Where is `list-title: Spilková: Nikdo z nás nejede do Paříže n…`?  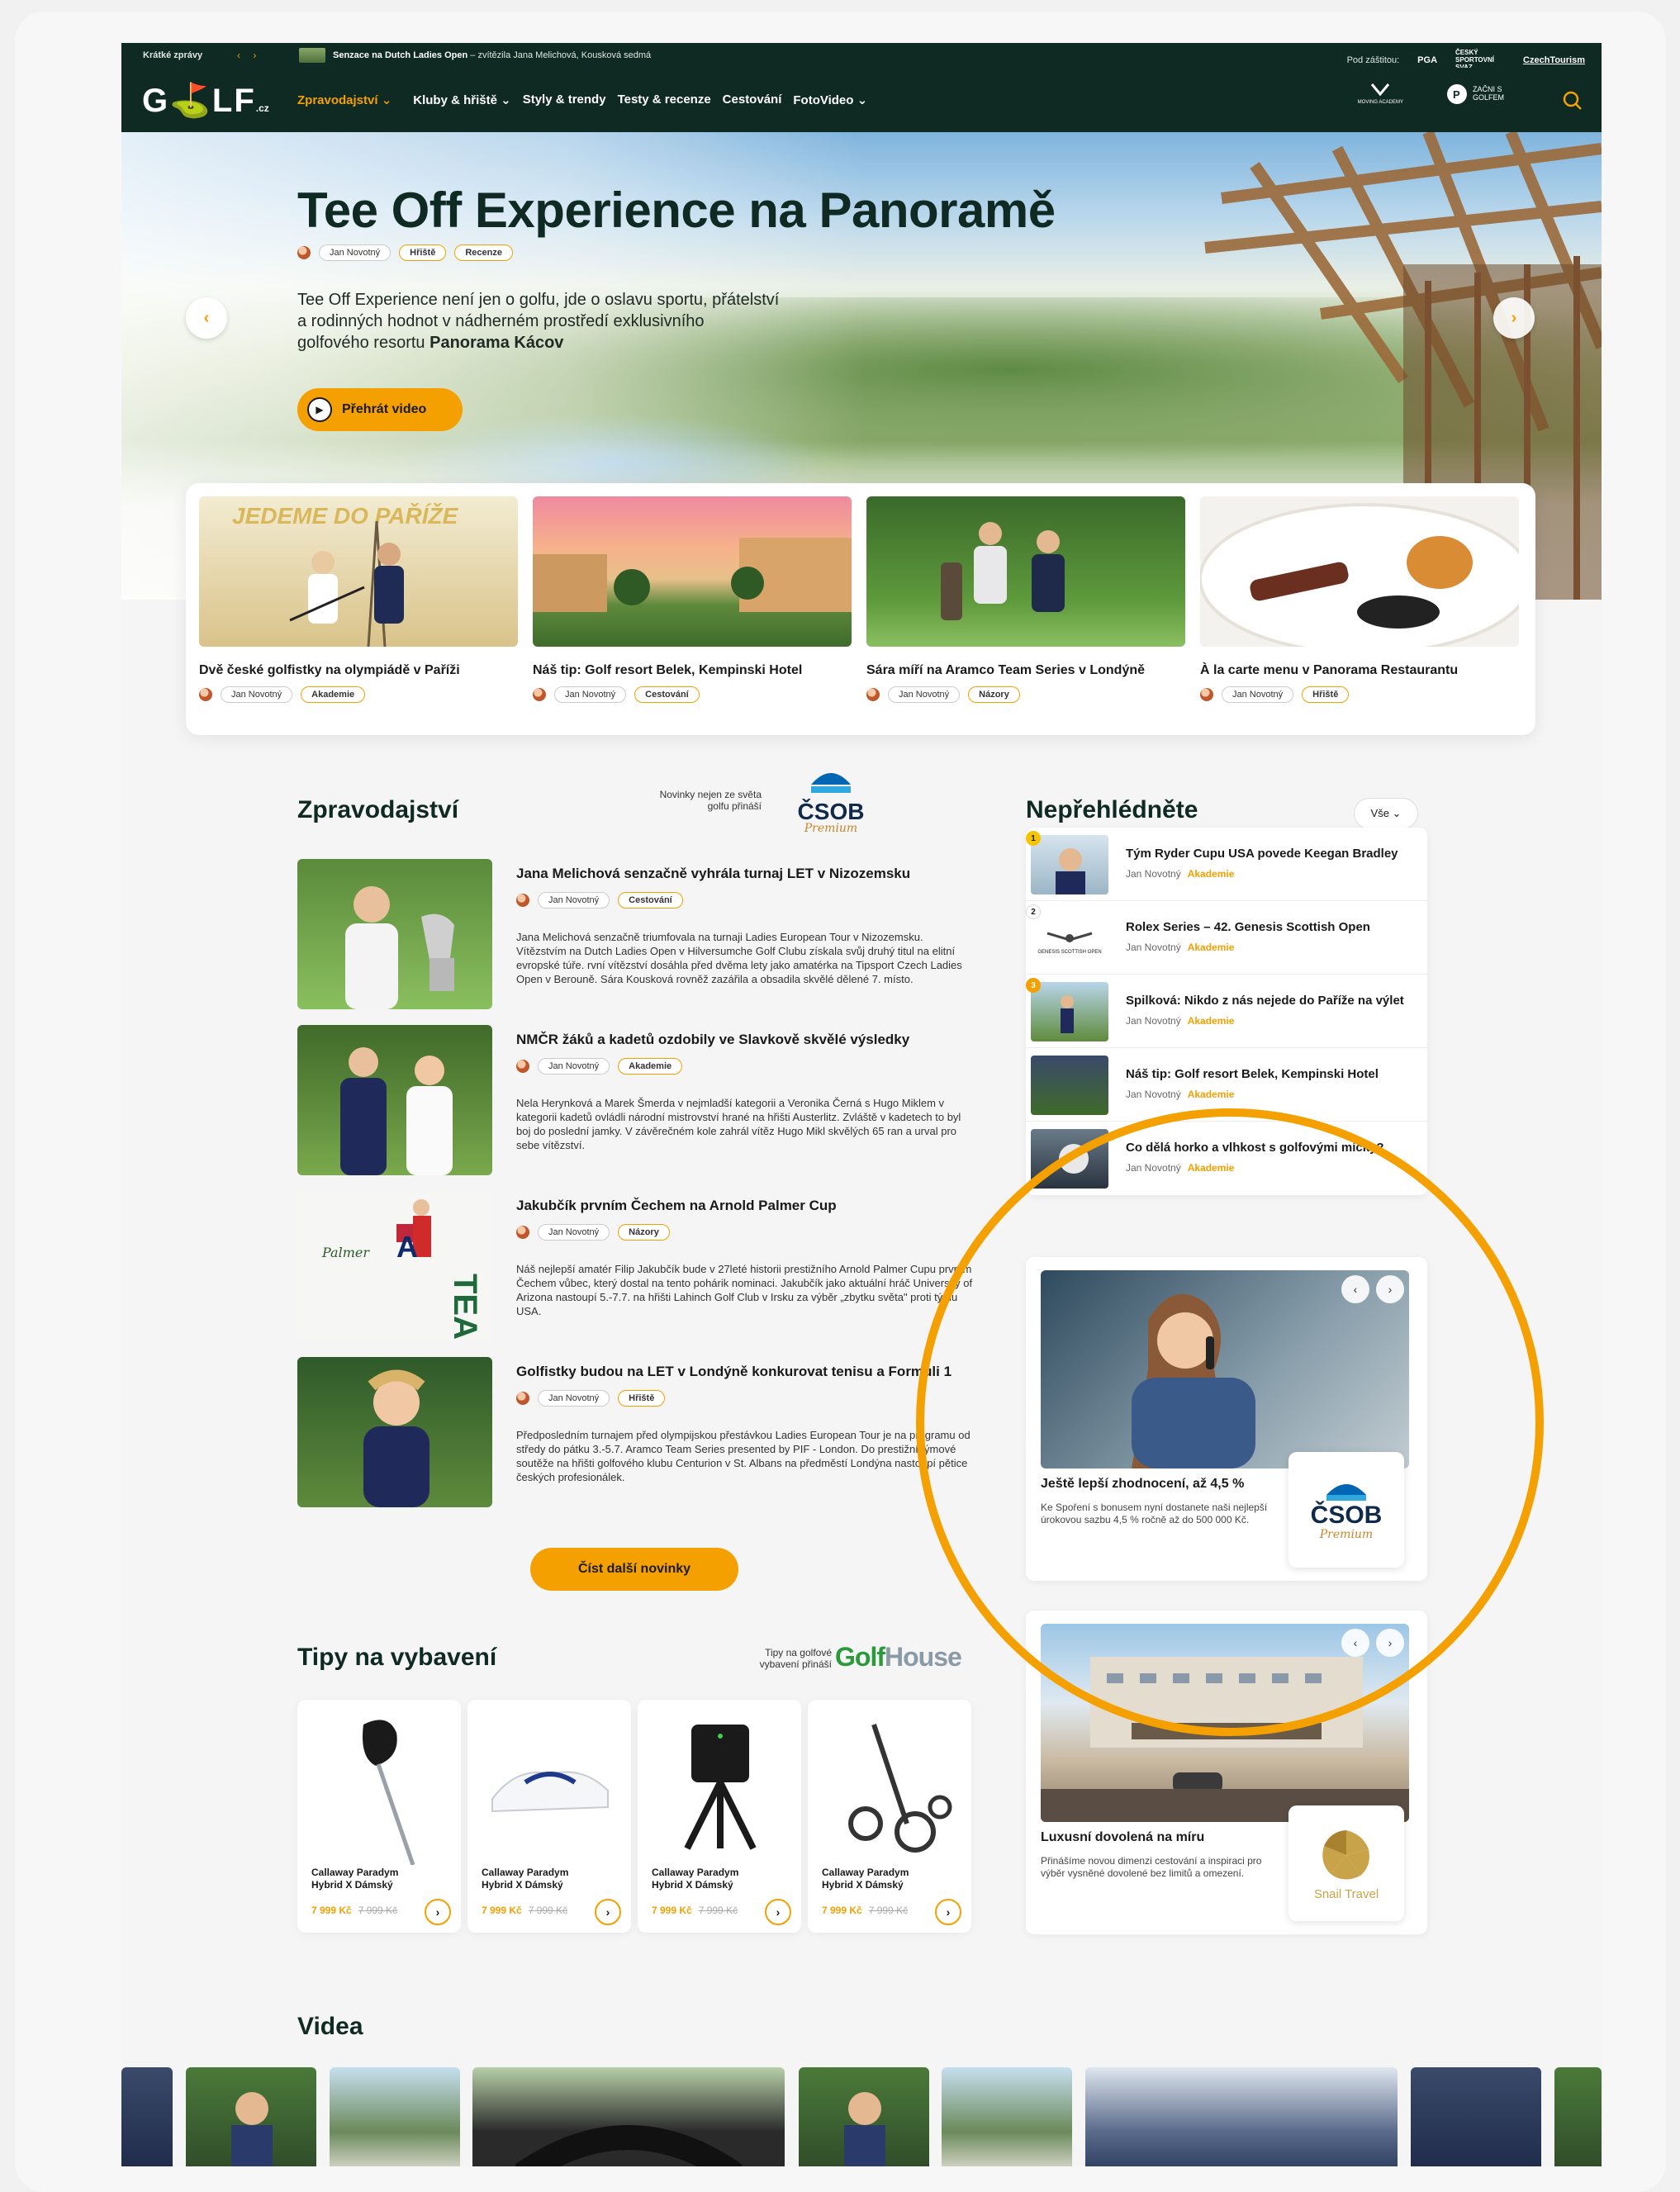 list-title: Spilková: Nikdo z nás nejede do Paříže n… is located at coordinates (1265, 1001).